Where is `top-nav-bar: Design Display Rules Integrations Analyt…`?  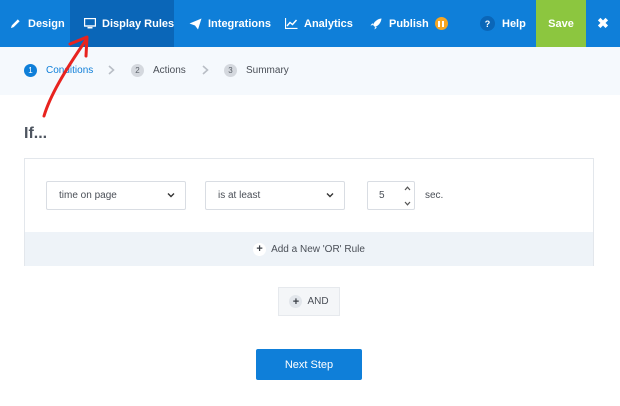
top-nav-bar: Design Display Rules Integrations Analyt… is located at coordinates (310, 23).